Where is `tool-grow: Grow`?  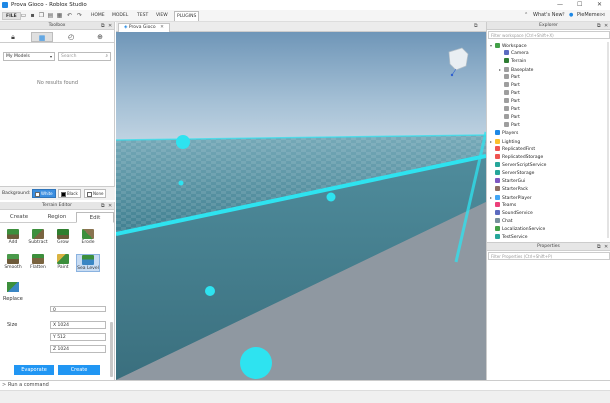
tool-grow: Grow is located at coordinates (63, 237).